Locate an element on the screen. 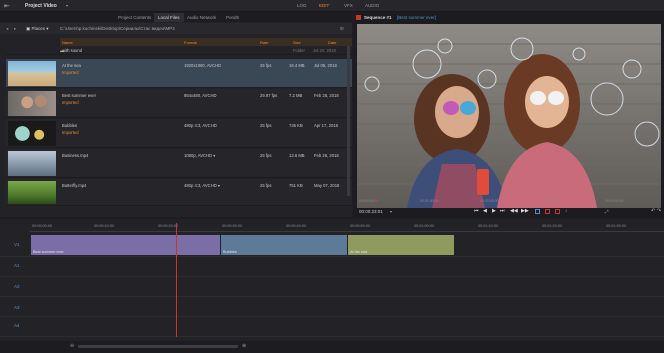 The image size is (664, 353). row-name: Bubbles is located at coordinates (70, 125).